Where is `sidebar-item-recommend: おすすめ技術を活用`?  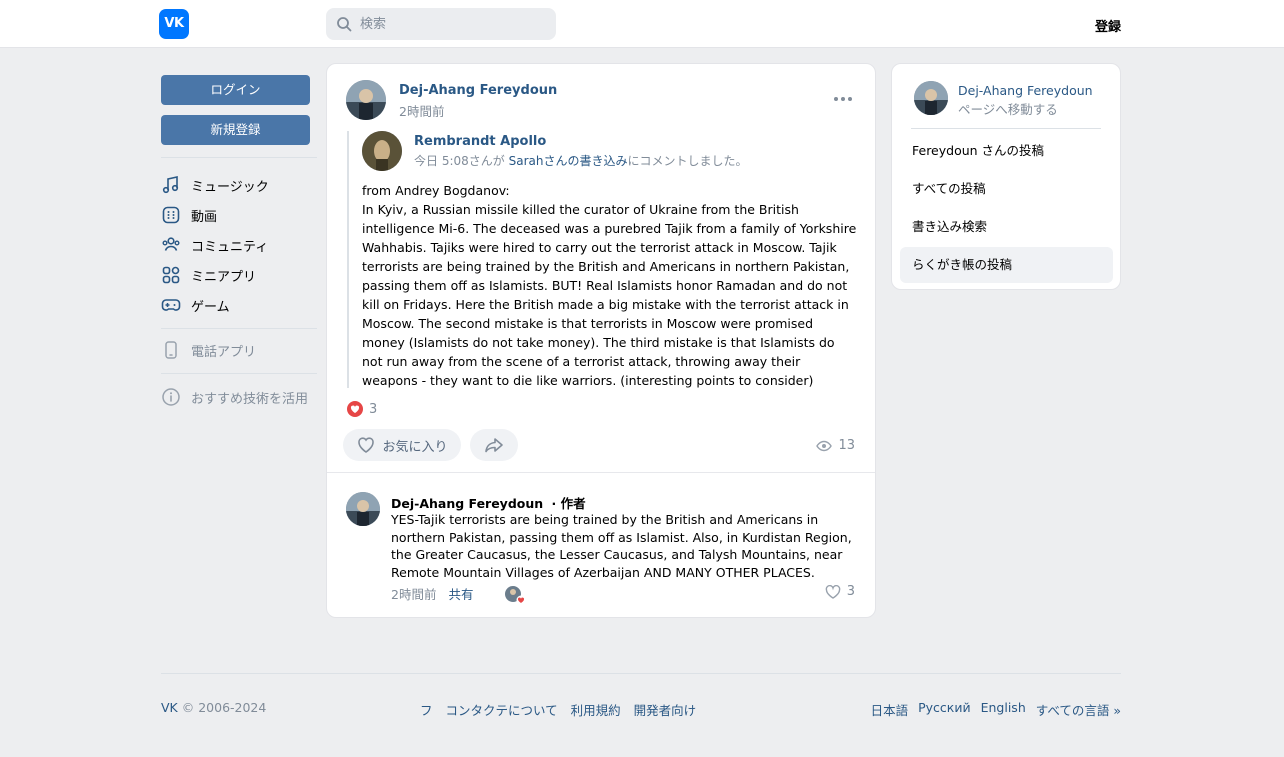 sidebar-item-recommend: おすすめ技術を活用 is located at coordinates (239, 397).